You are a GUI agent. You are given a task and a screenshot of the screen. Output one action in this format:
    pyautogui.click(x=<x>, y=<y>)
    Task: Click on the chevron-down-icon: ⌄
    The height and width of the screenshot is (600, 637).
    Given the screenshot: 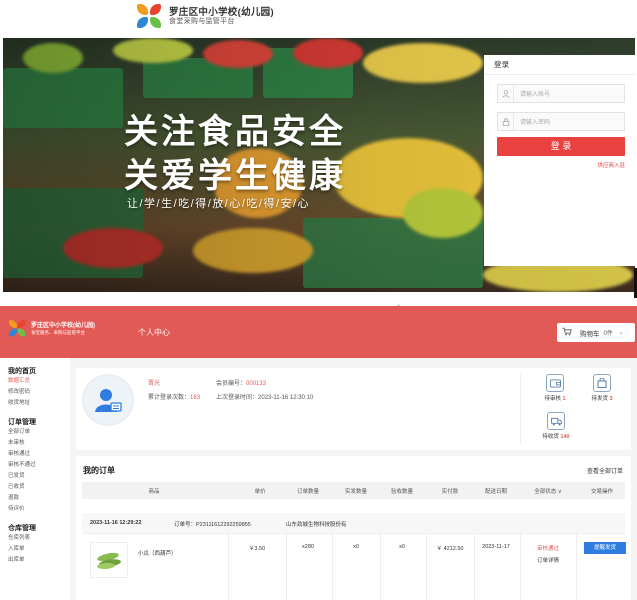 What is the action you would take?
    pyautogui.click(x=621, y=333)
    